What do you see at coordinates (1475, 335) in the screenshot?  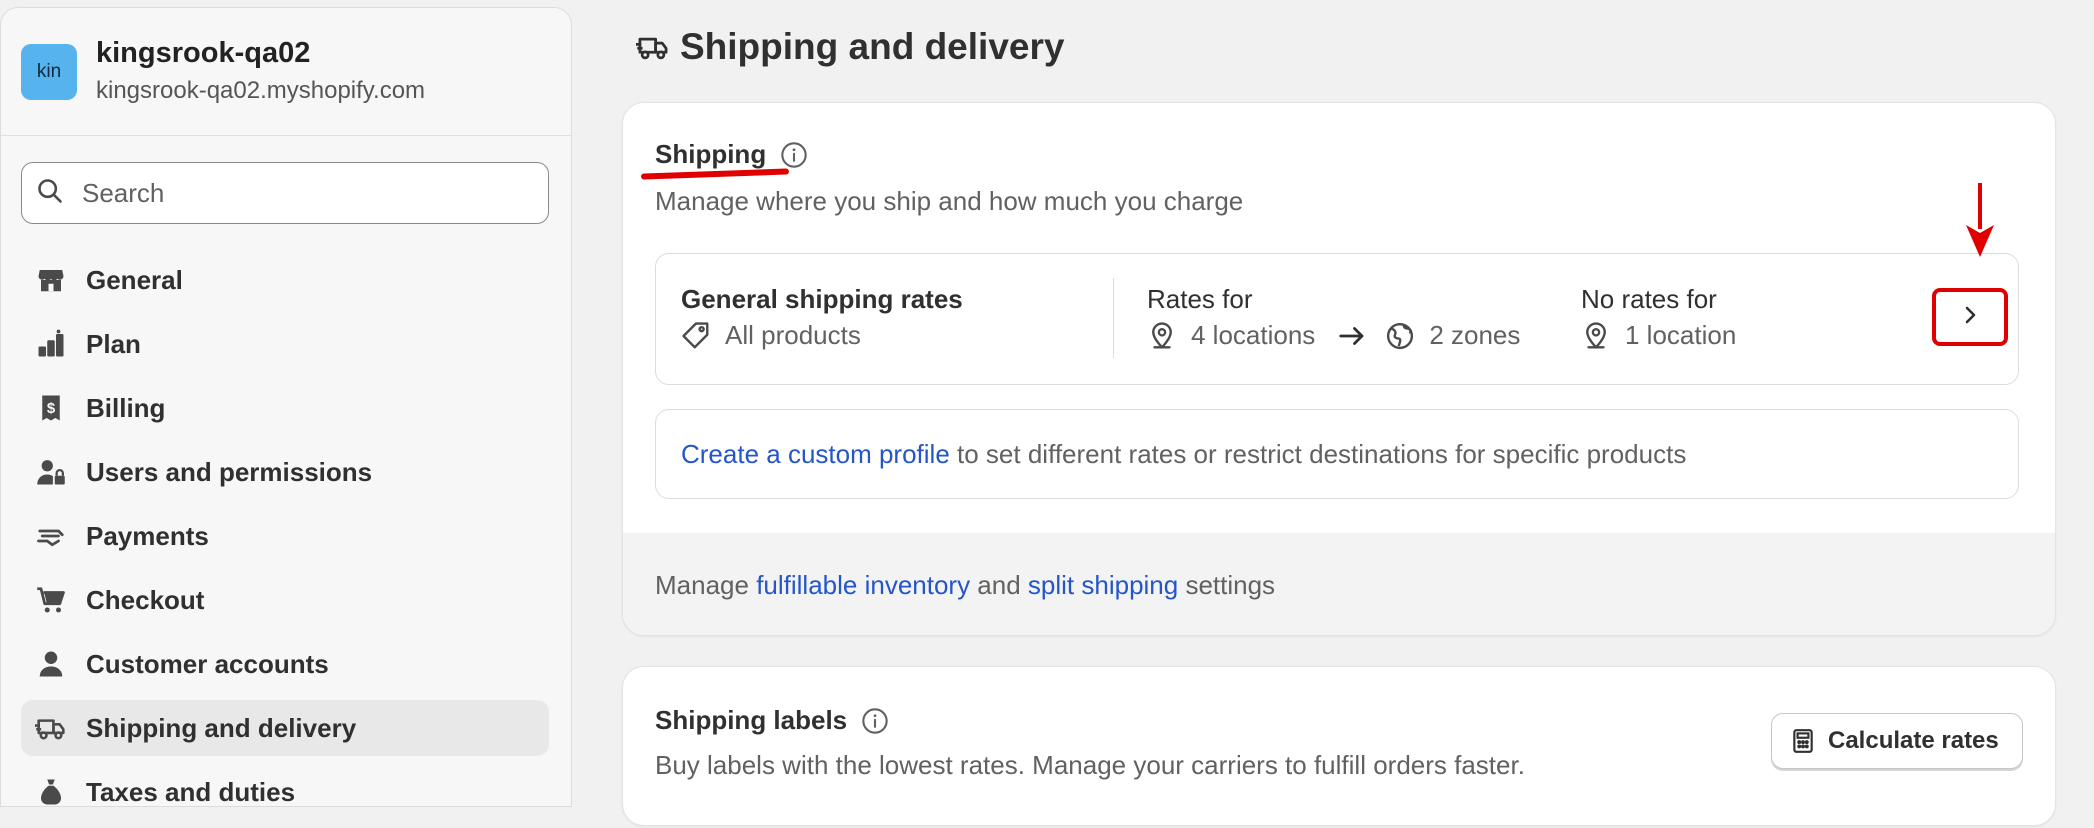 I see `zones-count: 2 zones` at bounding box center [1475, 335].